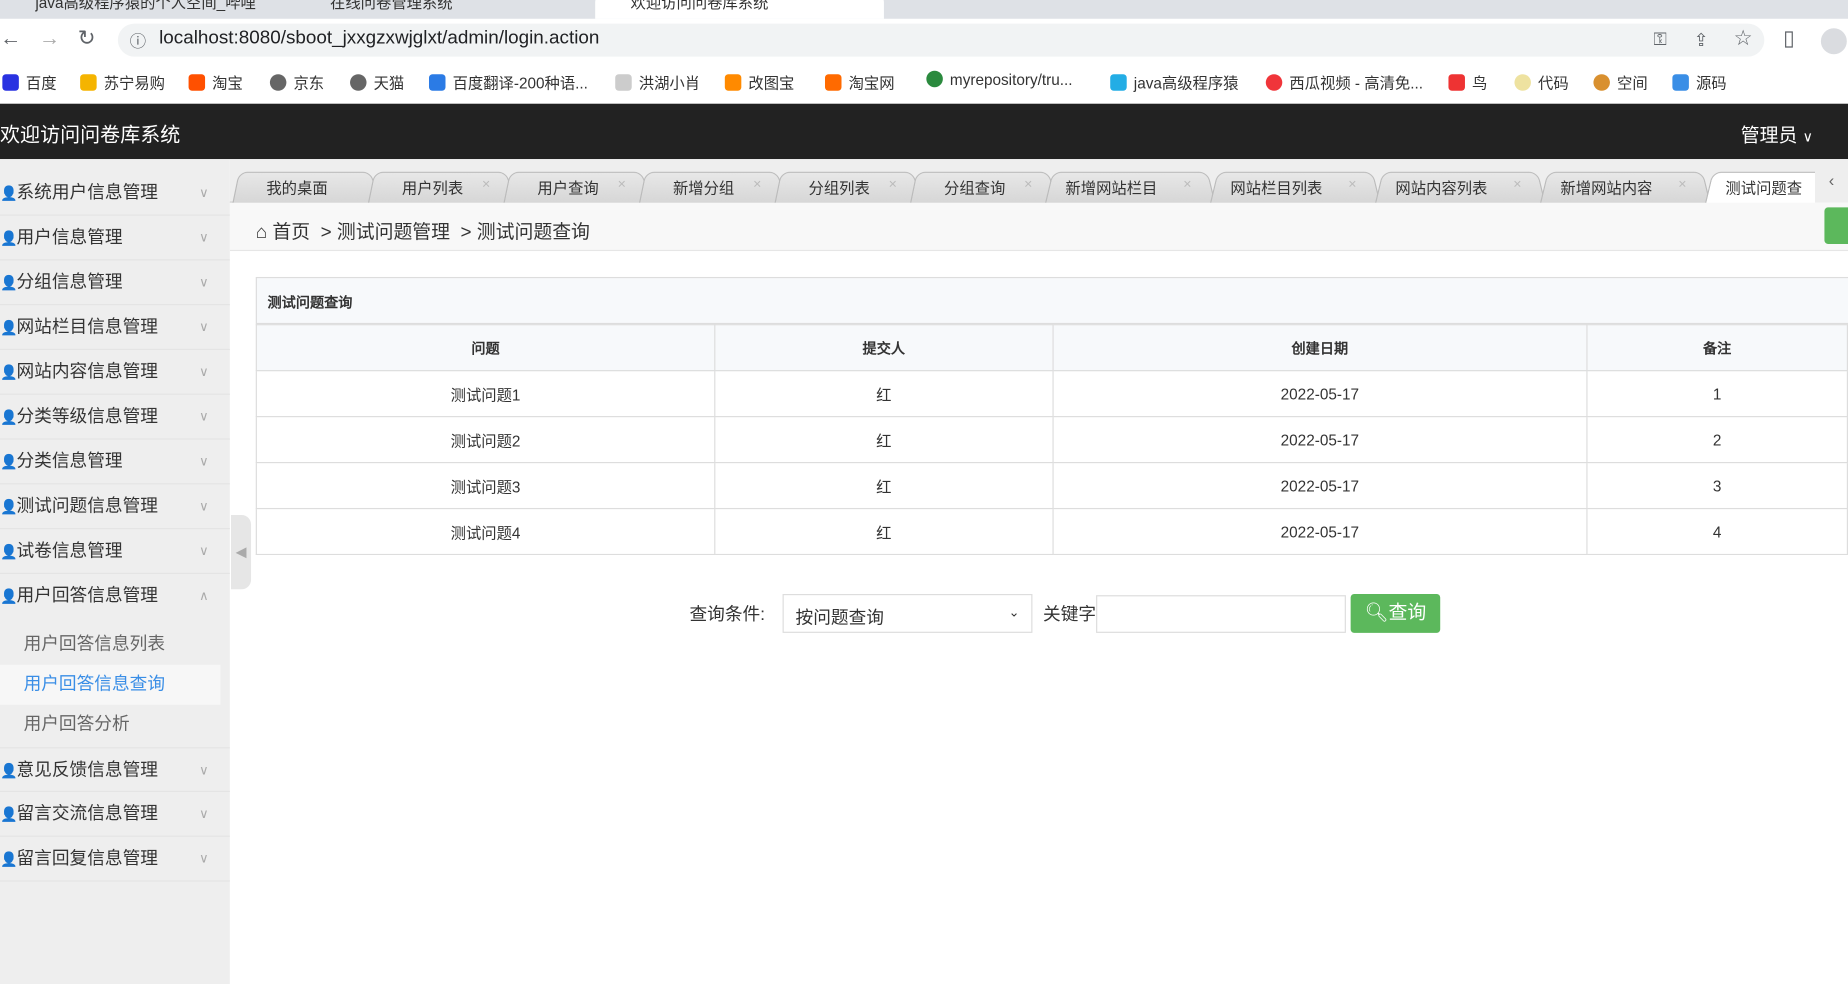  I want to click on bookmark: 淘宝网, so click(859, 82).